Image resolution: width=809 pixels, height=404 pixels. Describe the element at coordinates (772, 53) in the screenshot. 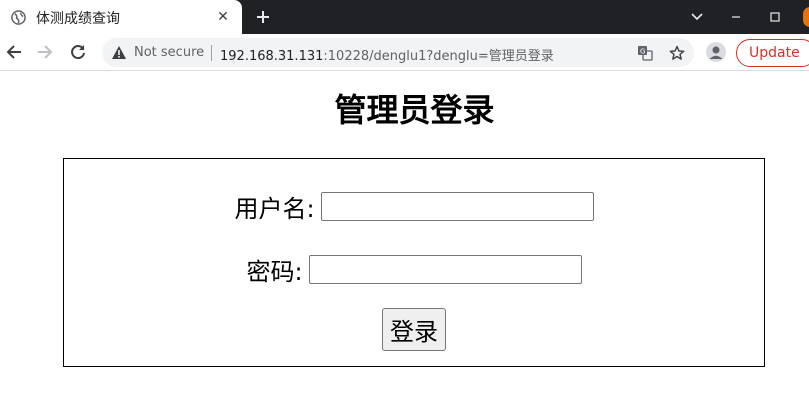

I see `update-button: Update` at that location.